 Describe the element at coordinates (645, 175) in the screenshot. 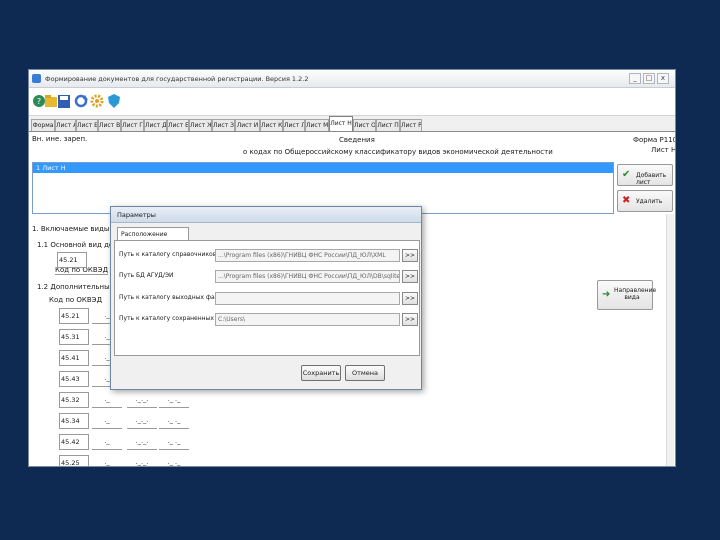

I see `add-sheet-button: ✔ Добавить лист` at that location.